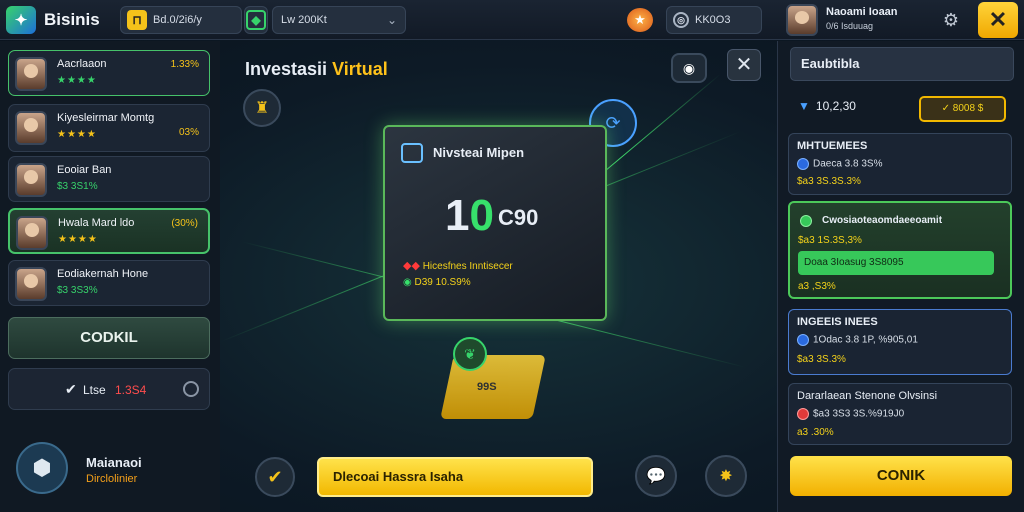 This screenshot has width=1024, height=512. I want to click on pay-button: ✓ 8008 $, so click(962, 109).